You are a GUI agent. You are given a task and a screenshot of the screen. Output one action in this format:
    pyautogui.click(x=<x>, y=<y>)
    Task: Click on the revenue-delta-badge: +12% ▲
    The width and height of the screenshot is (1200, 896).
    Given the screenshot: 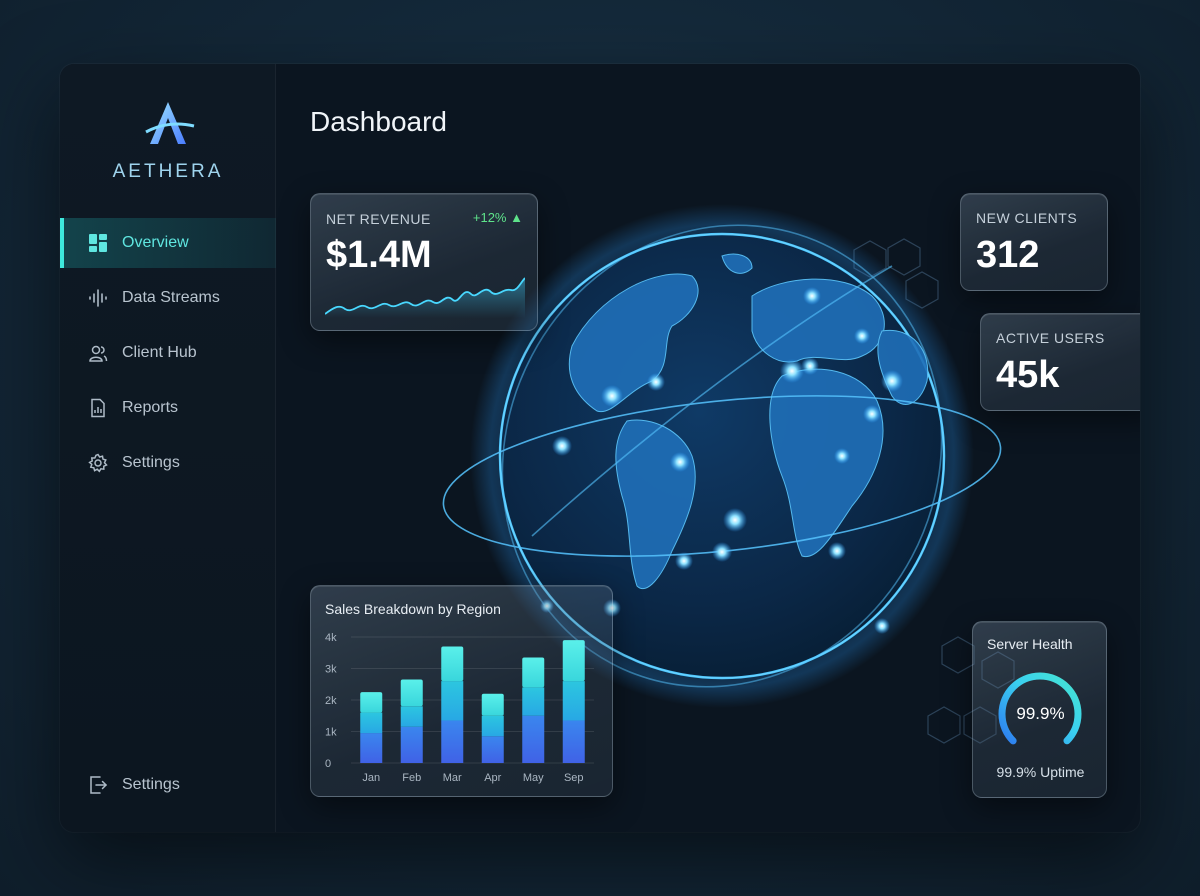 What is the action you would take?
    pyautogui.click(x=497, y=217)
    